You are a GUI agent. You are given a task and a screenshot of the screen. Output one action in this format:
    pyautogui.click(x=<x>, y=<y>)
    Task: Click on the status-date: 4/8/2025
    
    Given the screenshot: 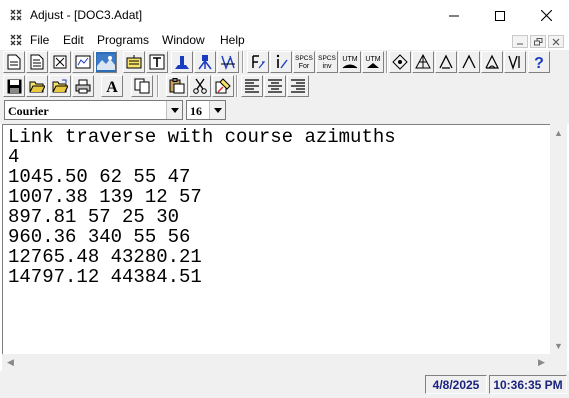 What is the action you would take?
    pyautogui.click(x=456, y=384)
    